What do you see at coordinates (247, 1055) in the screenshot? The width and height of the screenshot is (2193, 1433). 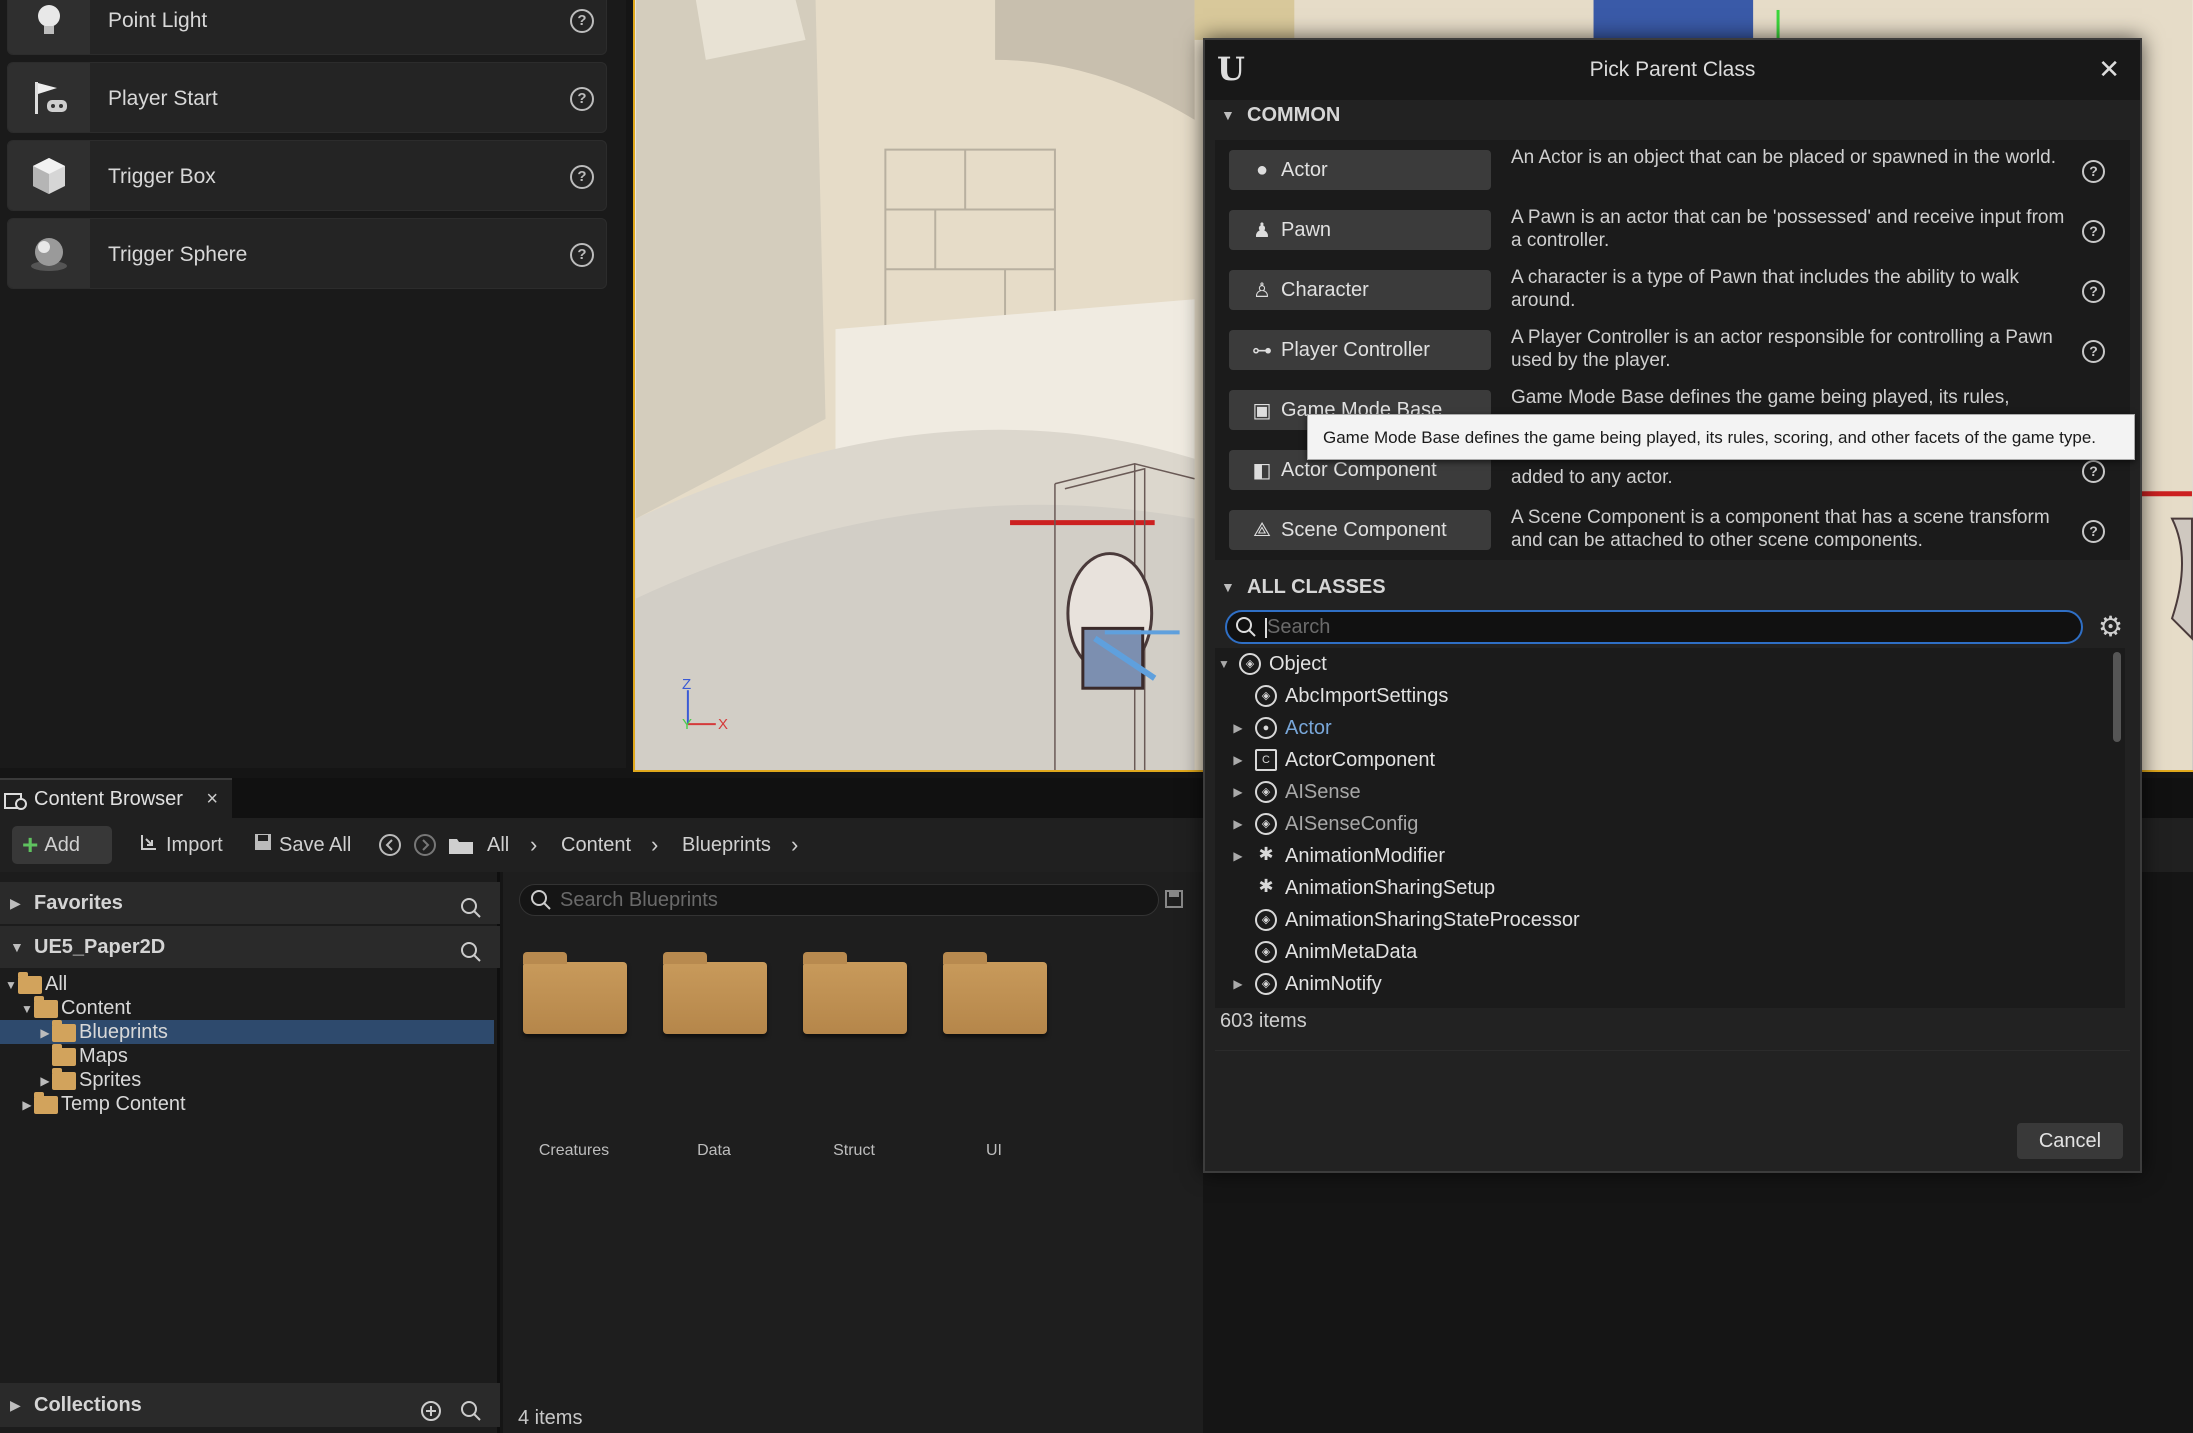 I see `tree-item-maps: Maps` at bounding box center [247, 1055].